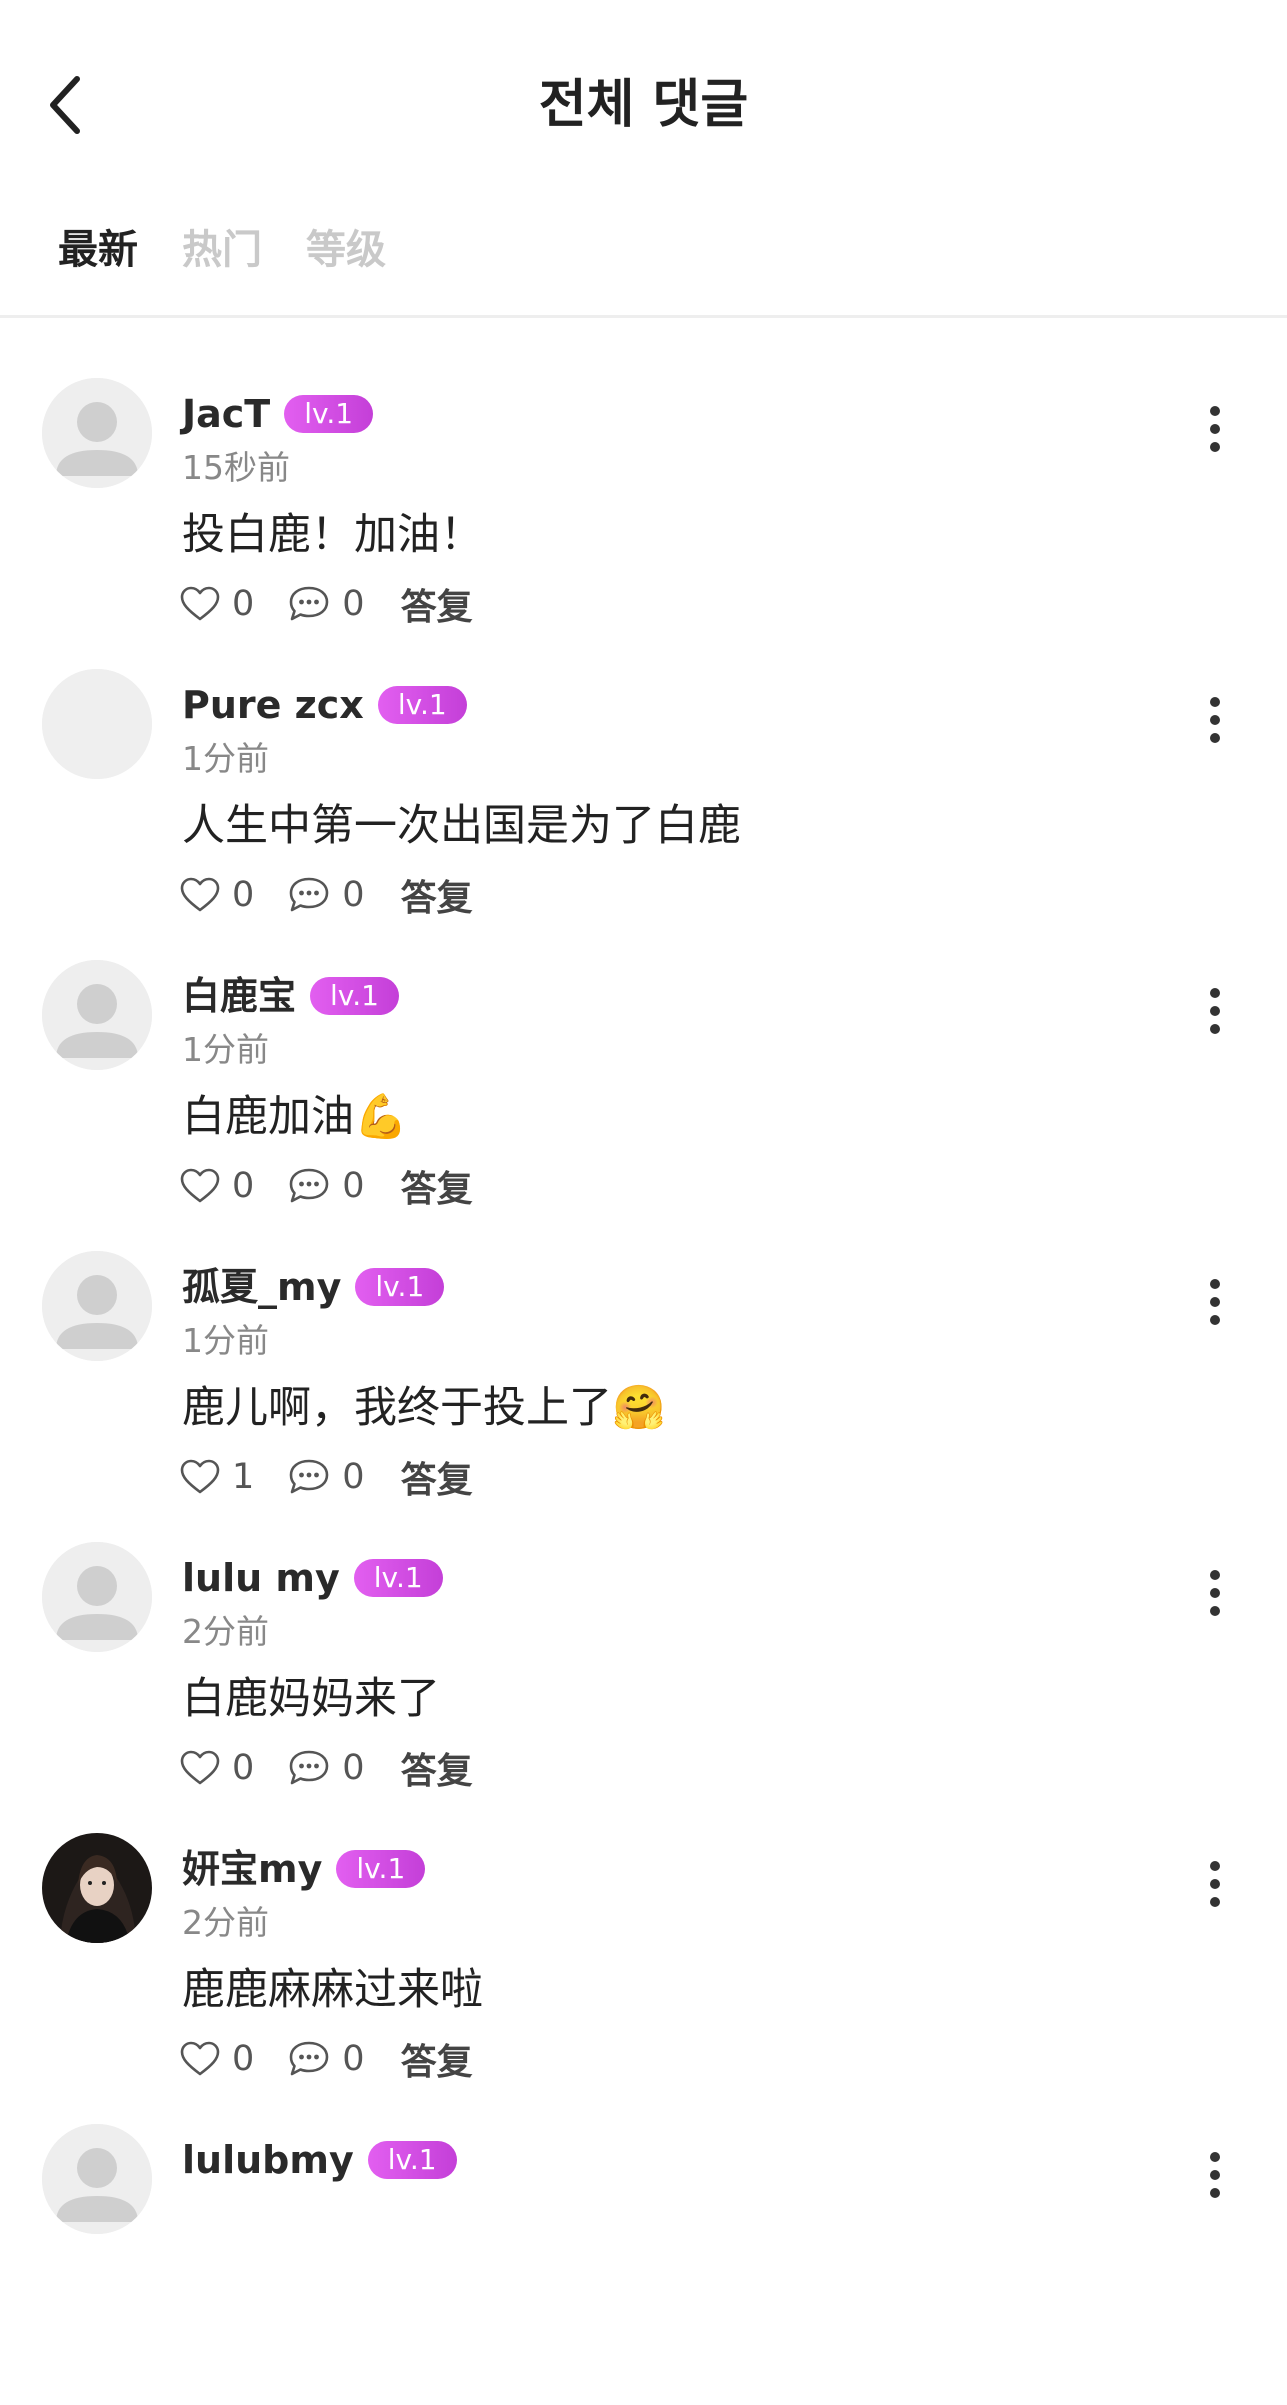 The width and height of the screenshot is (1287, 2405). What do you see at coordinates (643, 513) in the screenshot?
I see `comment-item: JacT lv.1 15秒前 投白鹿！加油！ 0 0 答复` at bounding box center [643, 513].